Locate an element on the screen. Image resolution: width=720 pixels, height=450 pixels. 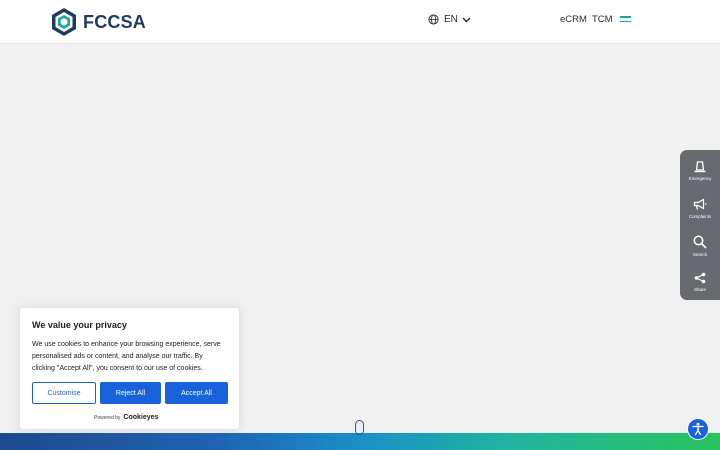
side-item-label: Emergency is located at coordinates (700, 178).